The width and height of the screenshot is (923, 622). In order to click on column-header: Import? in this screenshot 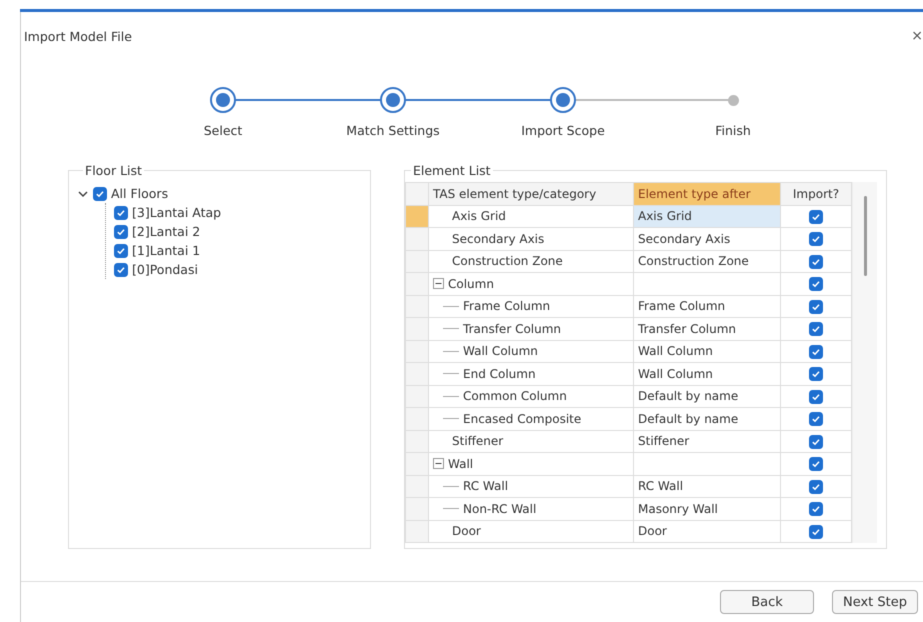, I will do `click(816, 193)`.